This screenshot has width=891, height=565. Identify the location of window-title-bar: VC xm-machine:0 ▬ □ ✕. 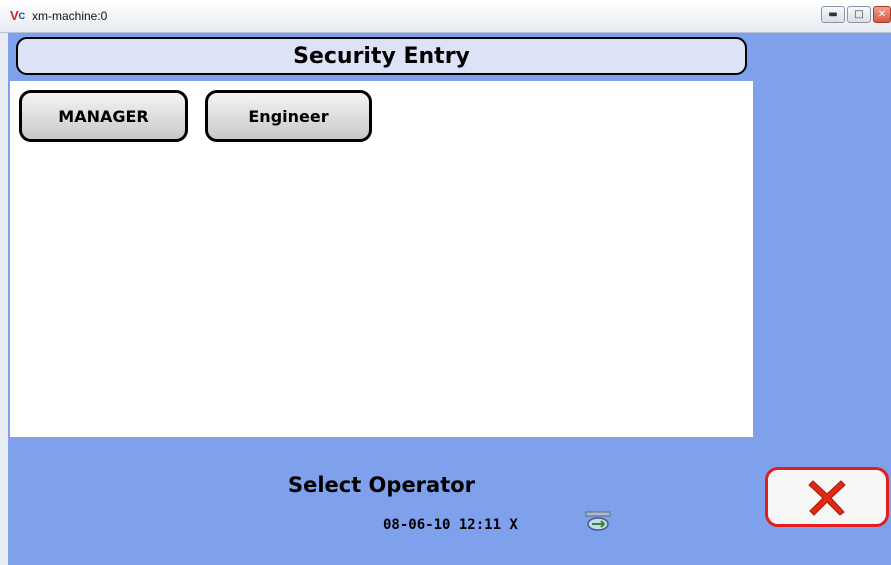
(445, 16).